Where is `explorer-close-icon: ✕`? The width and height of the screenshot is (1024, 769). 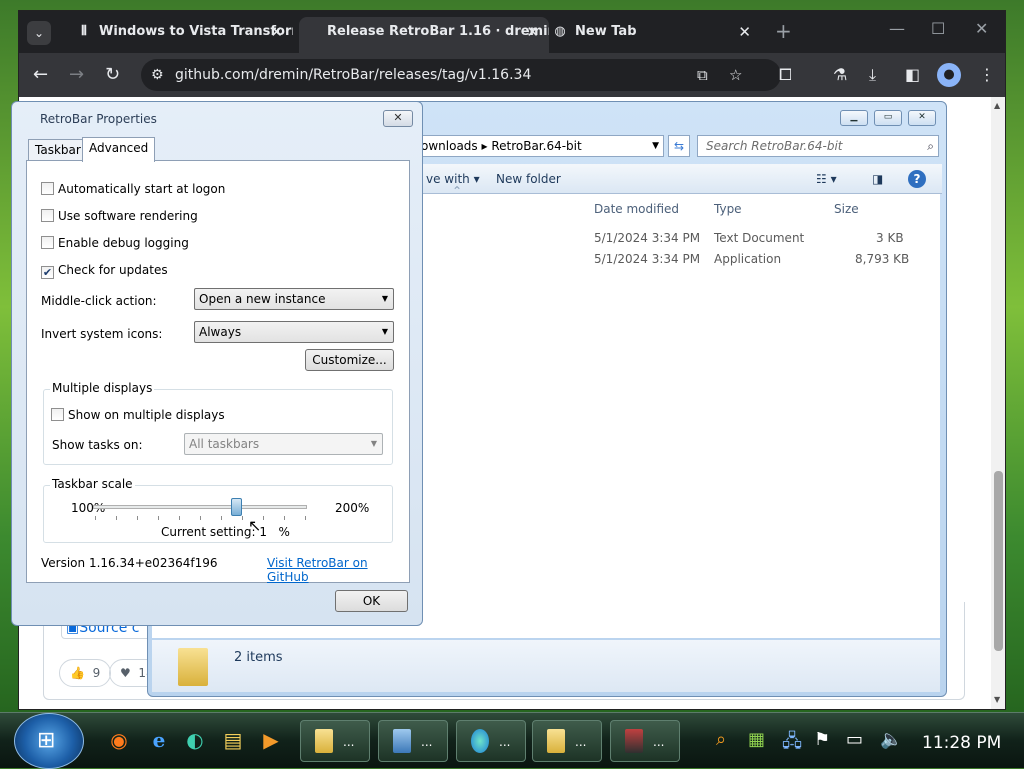 explorer-close-icon: ✕ is located at coordinates (922, 118).